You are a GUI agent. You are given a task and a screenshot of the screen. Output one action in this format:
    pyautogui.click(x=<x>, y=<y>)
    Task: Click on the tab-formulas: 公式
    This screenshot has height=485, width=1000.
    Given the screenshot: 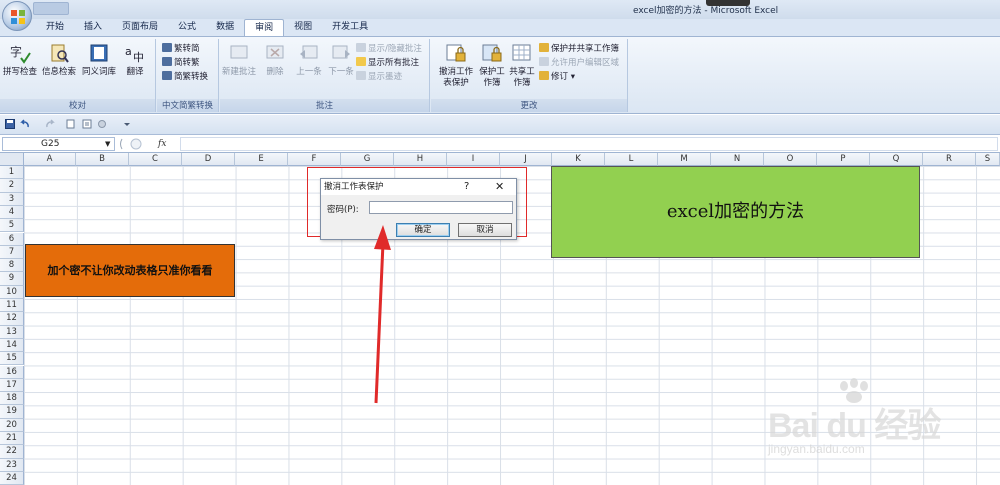 What is the action you would take?
    pyautogui.click(x=187, y=27)
    